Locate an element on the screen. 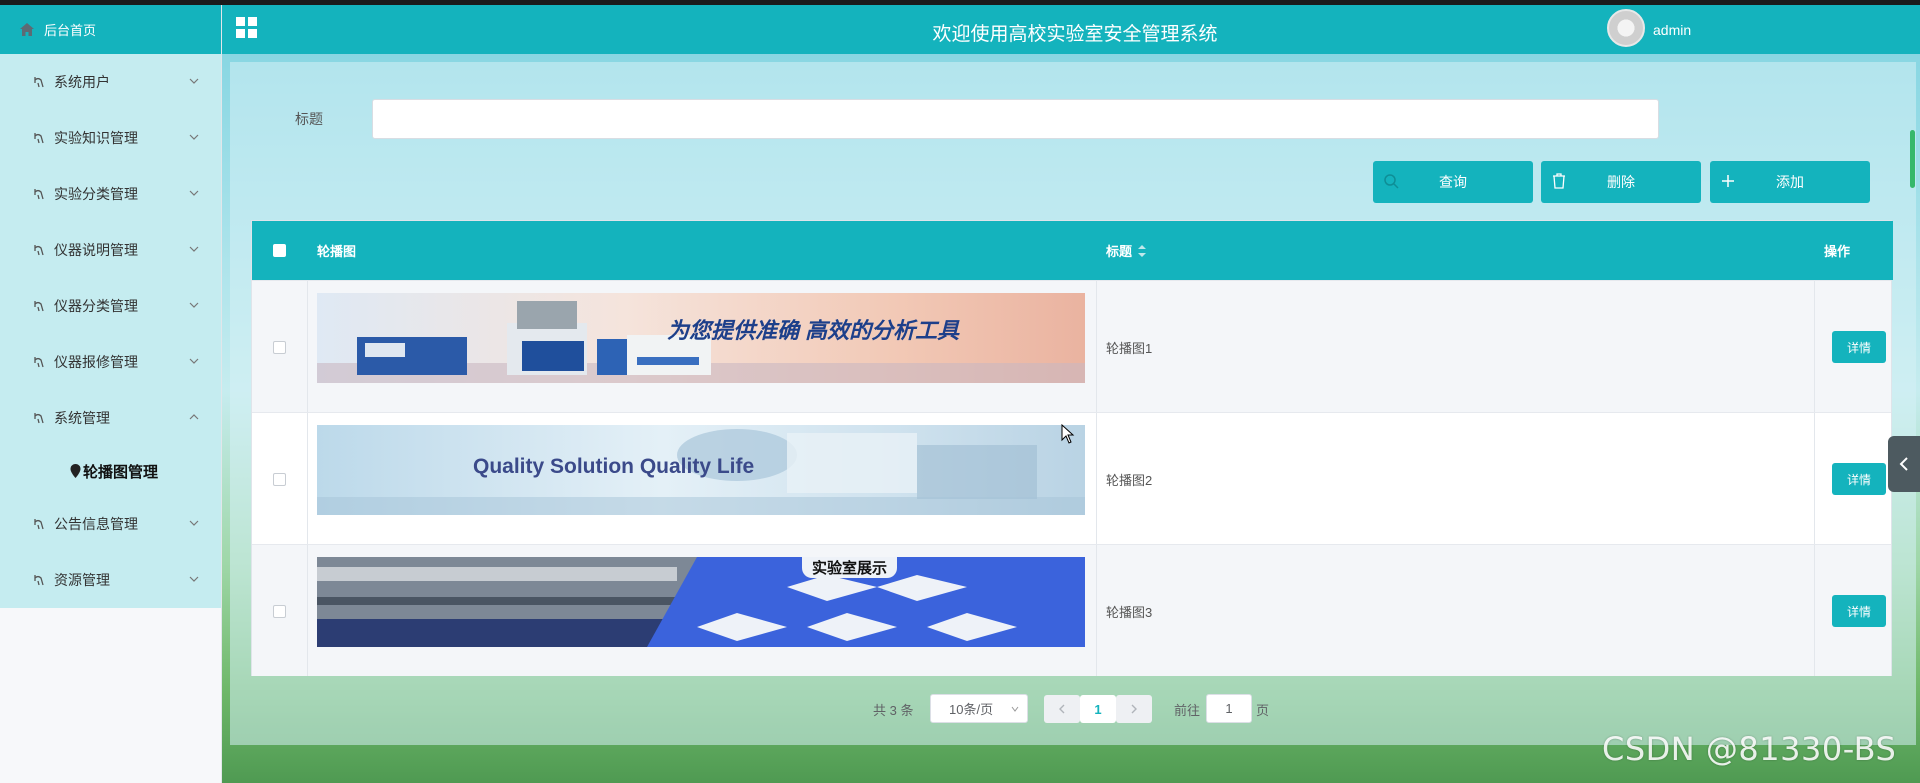 This screenshot has width=1920, height=783. collapse-panel-tab is located at coordinates (1904, 464).